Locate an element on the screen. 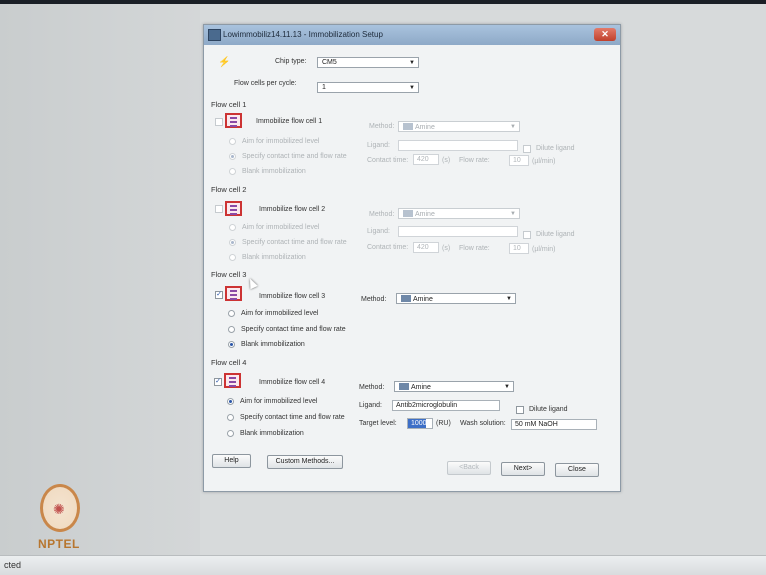 The height and width of the screenshot is (575, 766). target-level-label: Target level: is located at coordinates (378, 423).